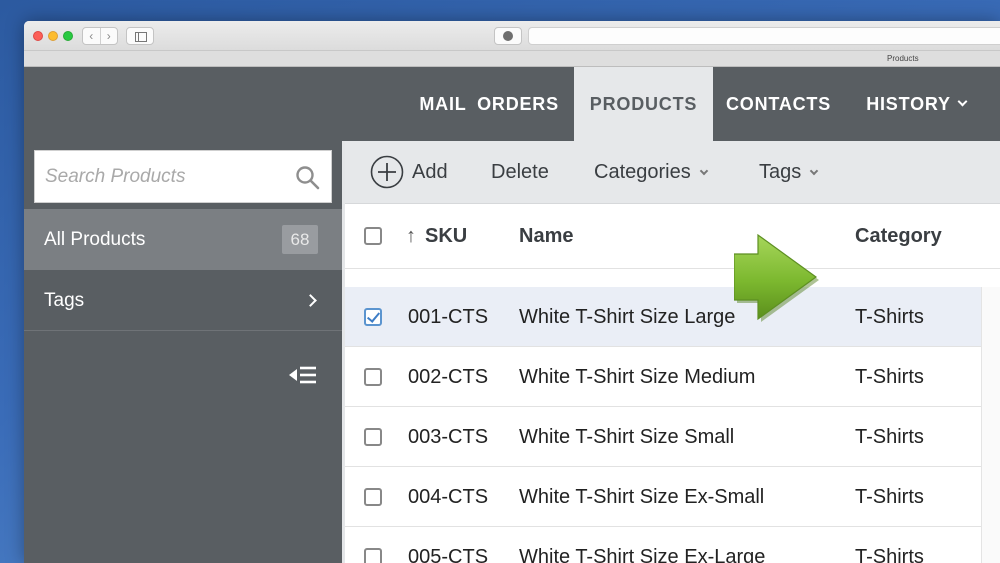 The height and width of the screenshot is (563, 1000). Describe the element at coordinates (68, 36) in the screenshot. I see `zoom-window-button` at that location.